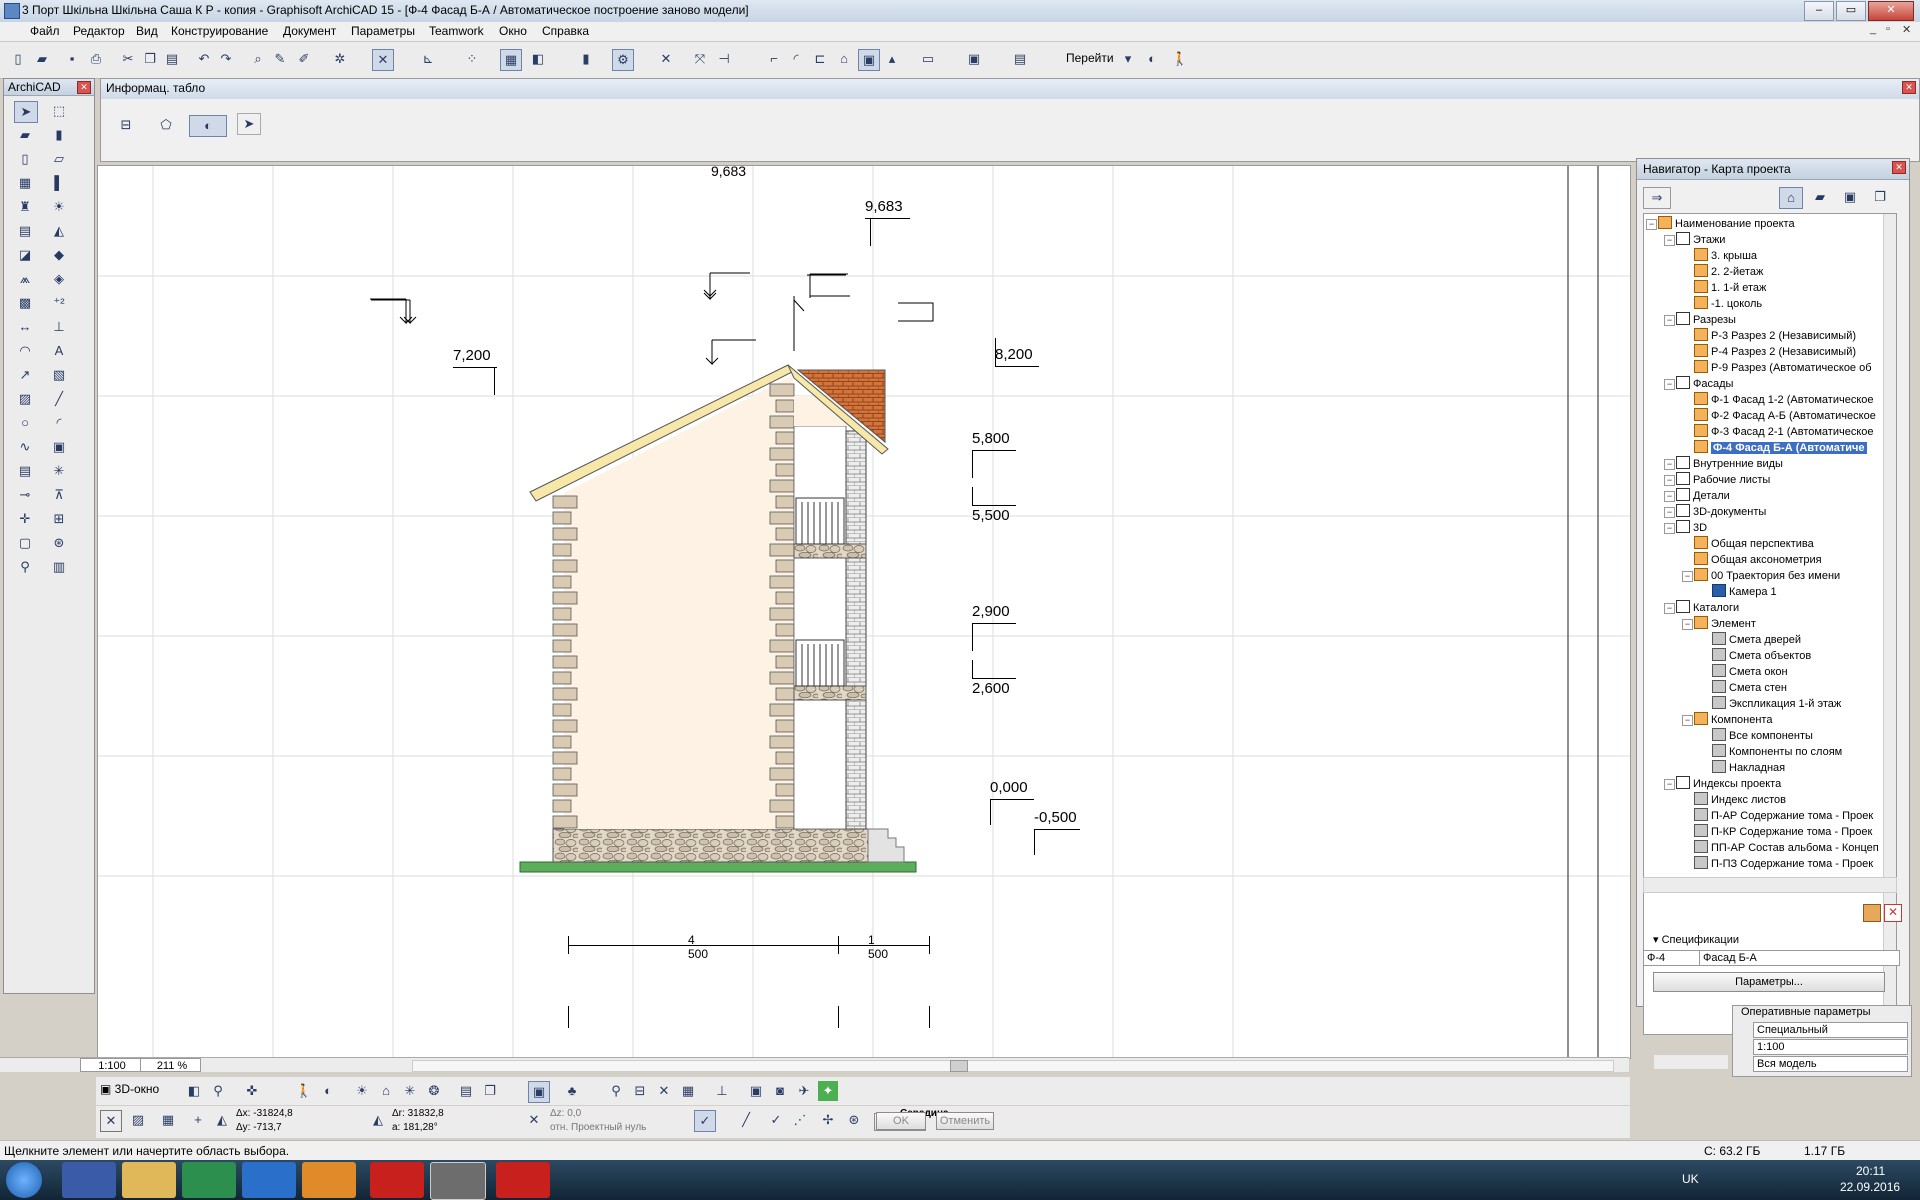 The image size is (1920, 1200). Describe the element at coordinates (828, 1091) in the screenshot. I see `export-icon: ✦` at that location.